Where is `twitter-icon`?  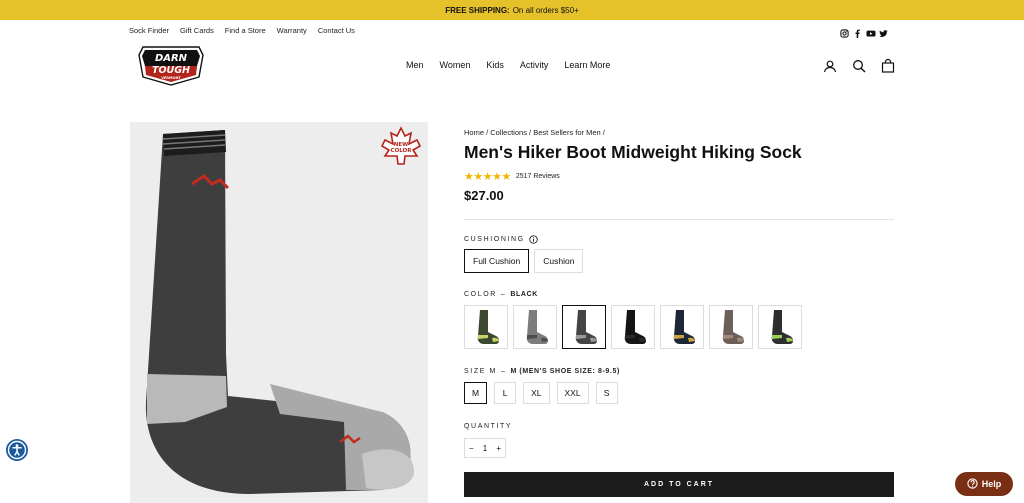 twitter-icon is located at coordinates (883, 31).